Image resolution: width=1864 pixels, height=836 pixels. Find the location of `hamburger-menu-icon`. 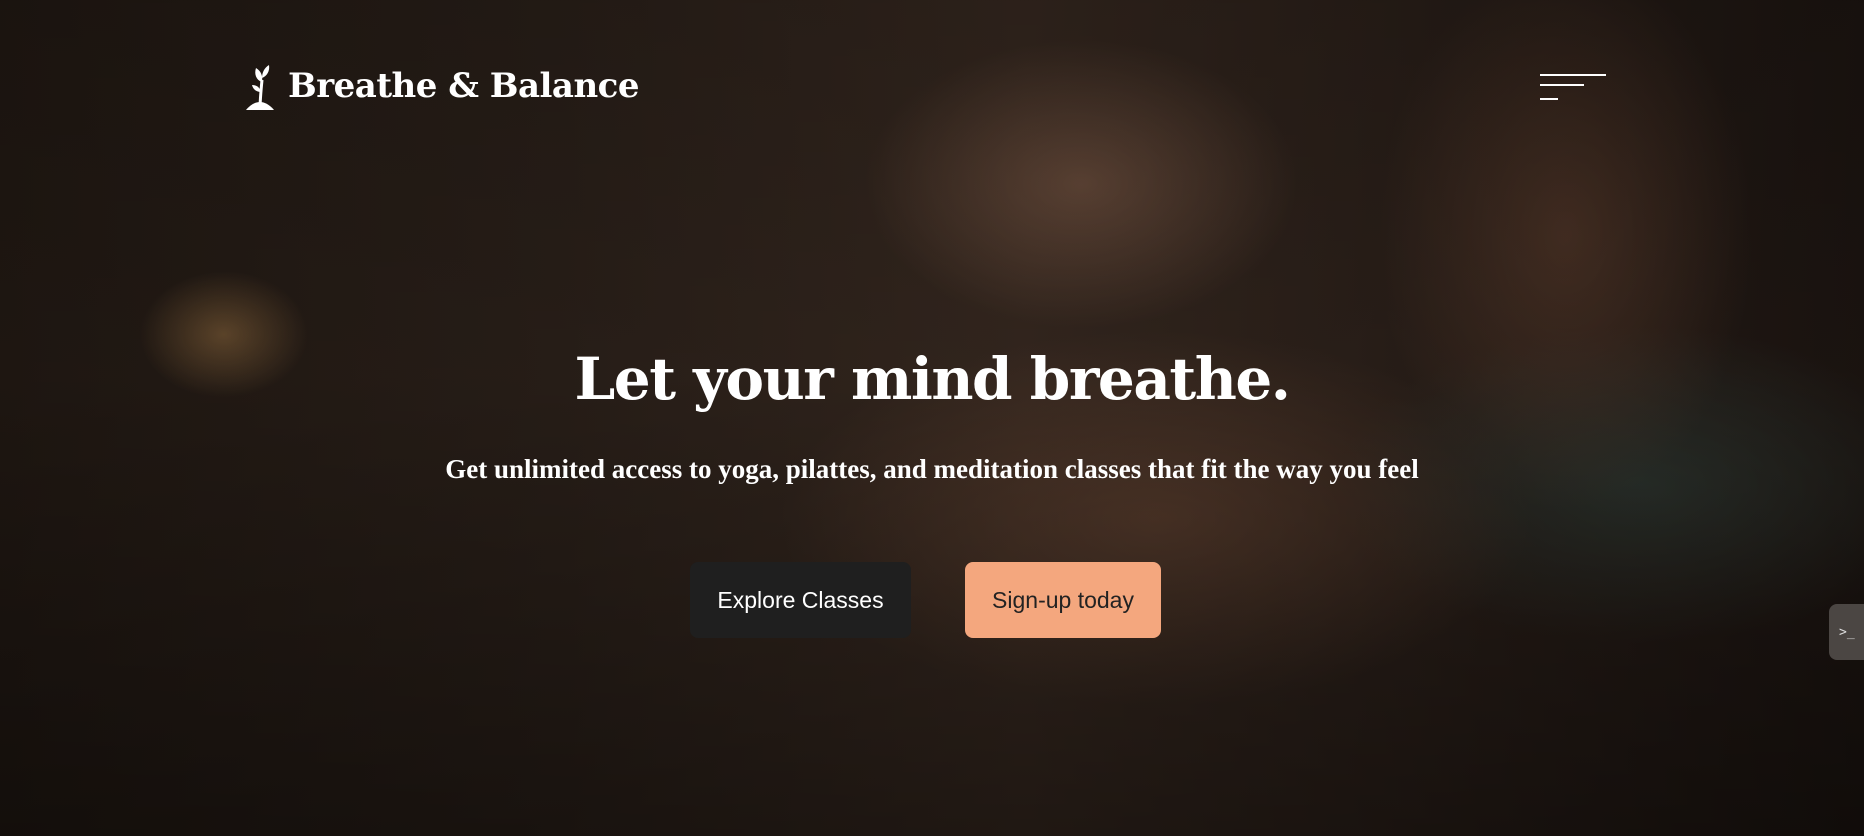

hamburger-menu-icon is located at coordinates (1575, 88).